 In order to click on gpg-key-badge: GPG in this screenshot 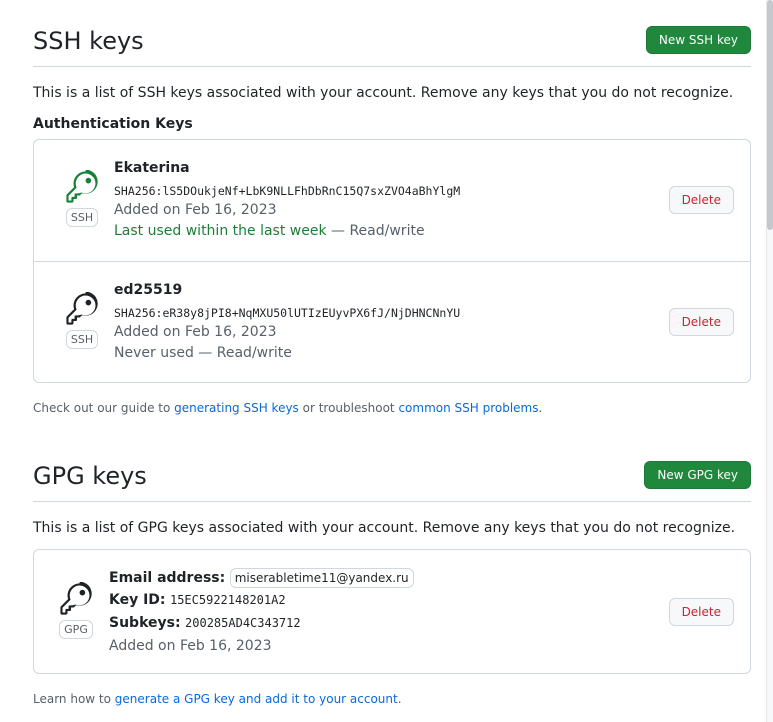, I will do `click(76, 610)`.